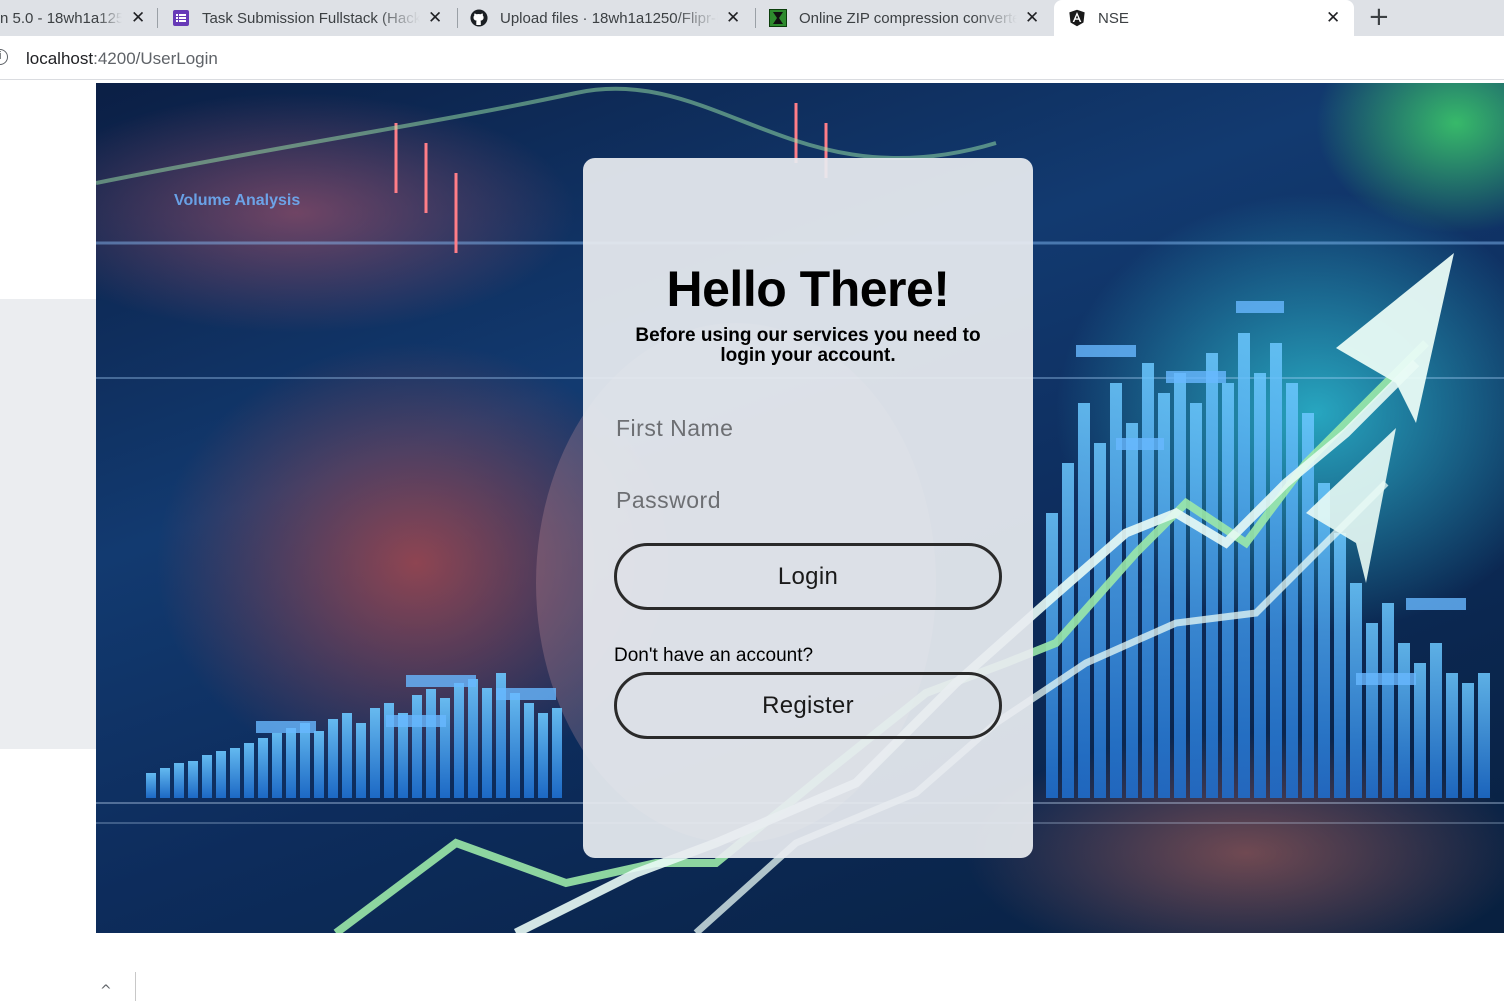 The height and width of the screenshot is (1001, 1504). What do you see at coordinates (811, 500) in the screenshot?
I see `password-field` at bounding box center [811, 500].